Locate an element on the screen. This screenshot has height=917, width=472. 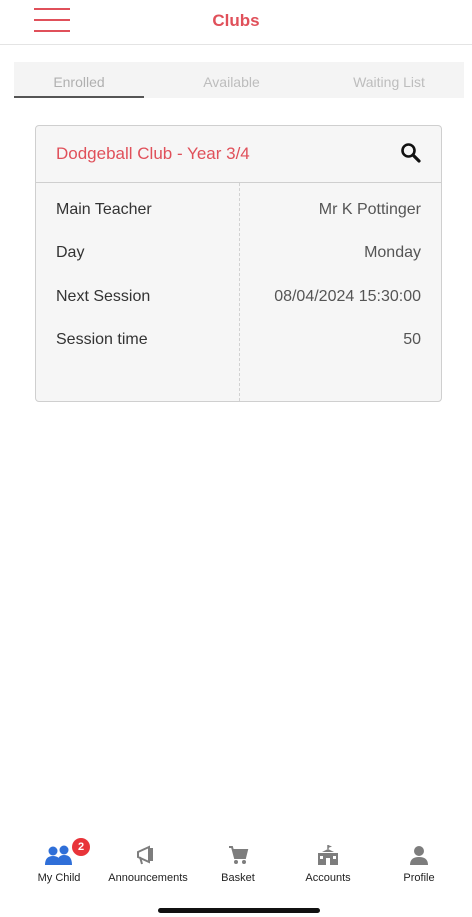
tab-available: Available is located at coordinates (231, 80).